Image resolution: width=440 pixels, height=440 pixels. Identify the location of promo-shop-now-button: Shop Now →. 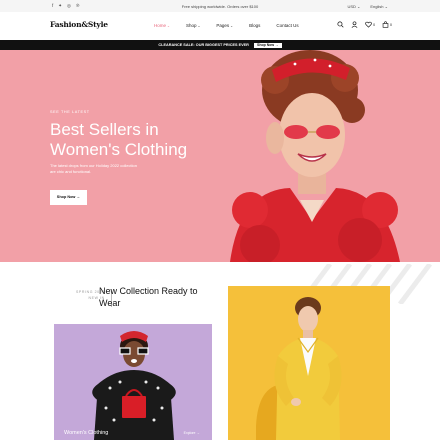
(267, 45).